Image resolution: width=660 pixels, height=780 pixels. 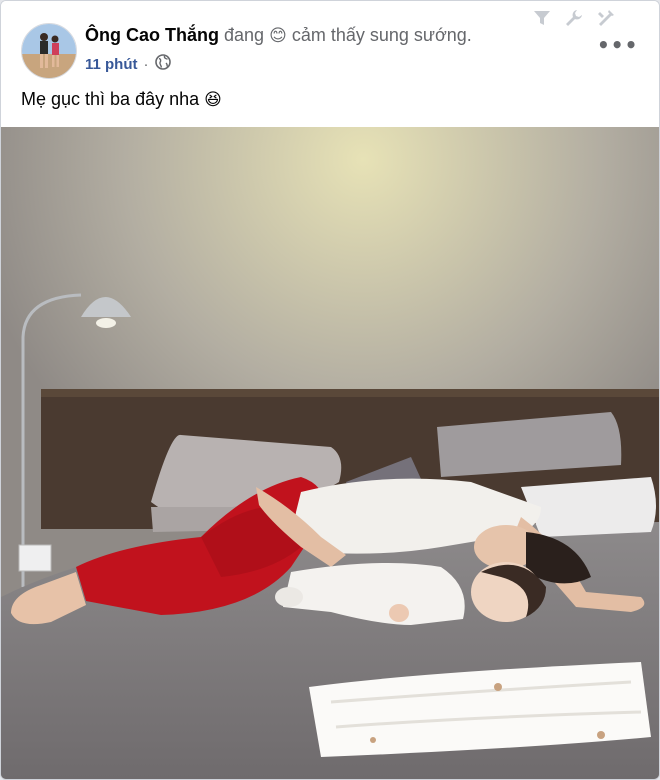 What do you see at coordinates (35, 558) in the screenshot?
I see `wall-outlet` at bounding box center [35, 558].